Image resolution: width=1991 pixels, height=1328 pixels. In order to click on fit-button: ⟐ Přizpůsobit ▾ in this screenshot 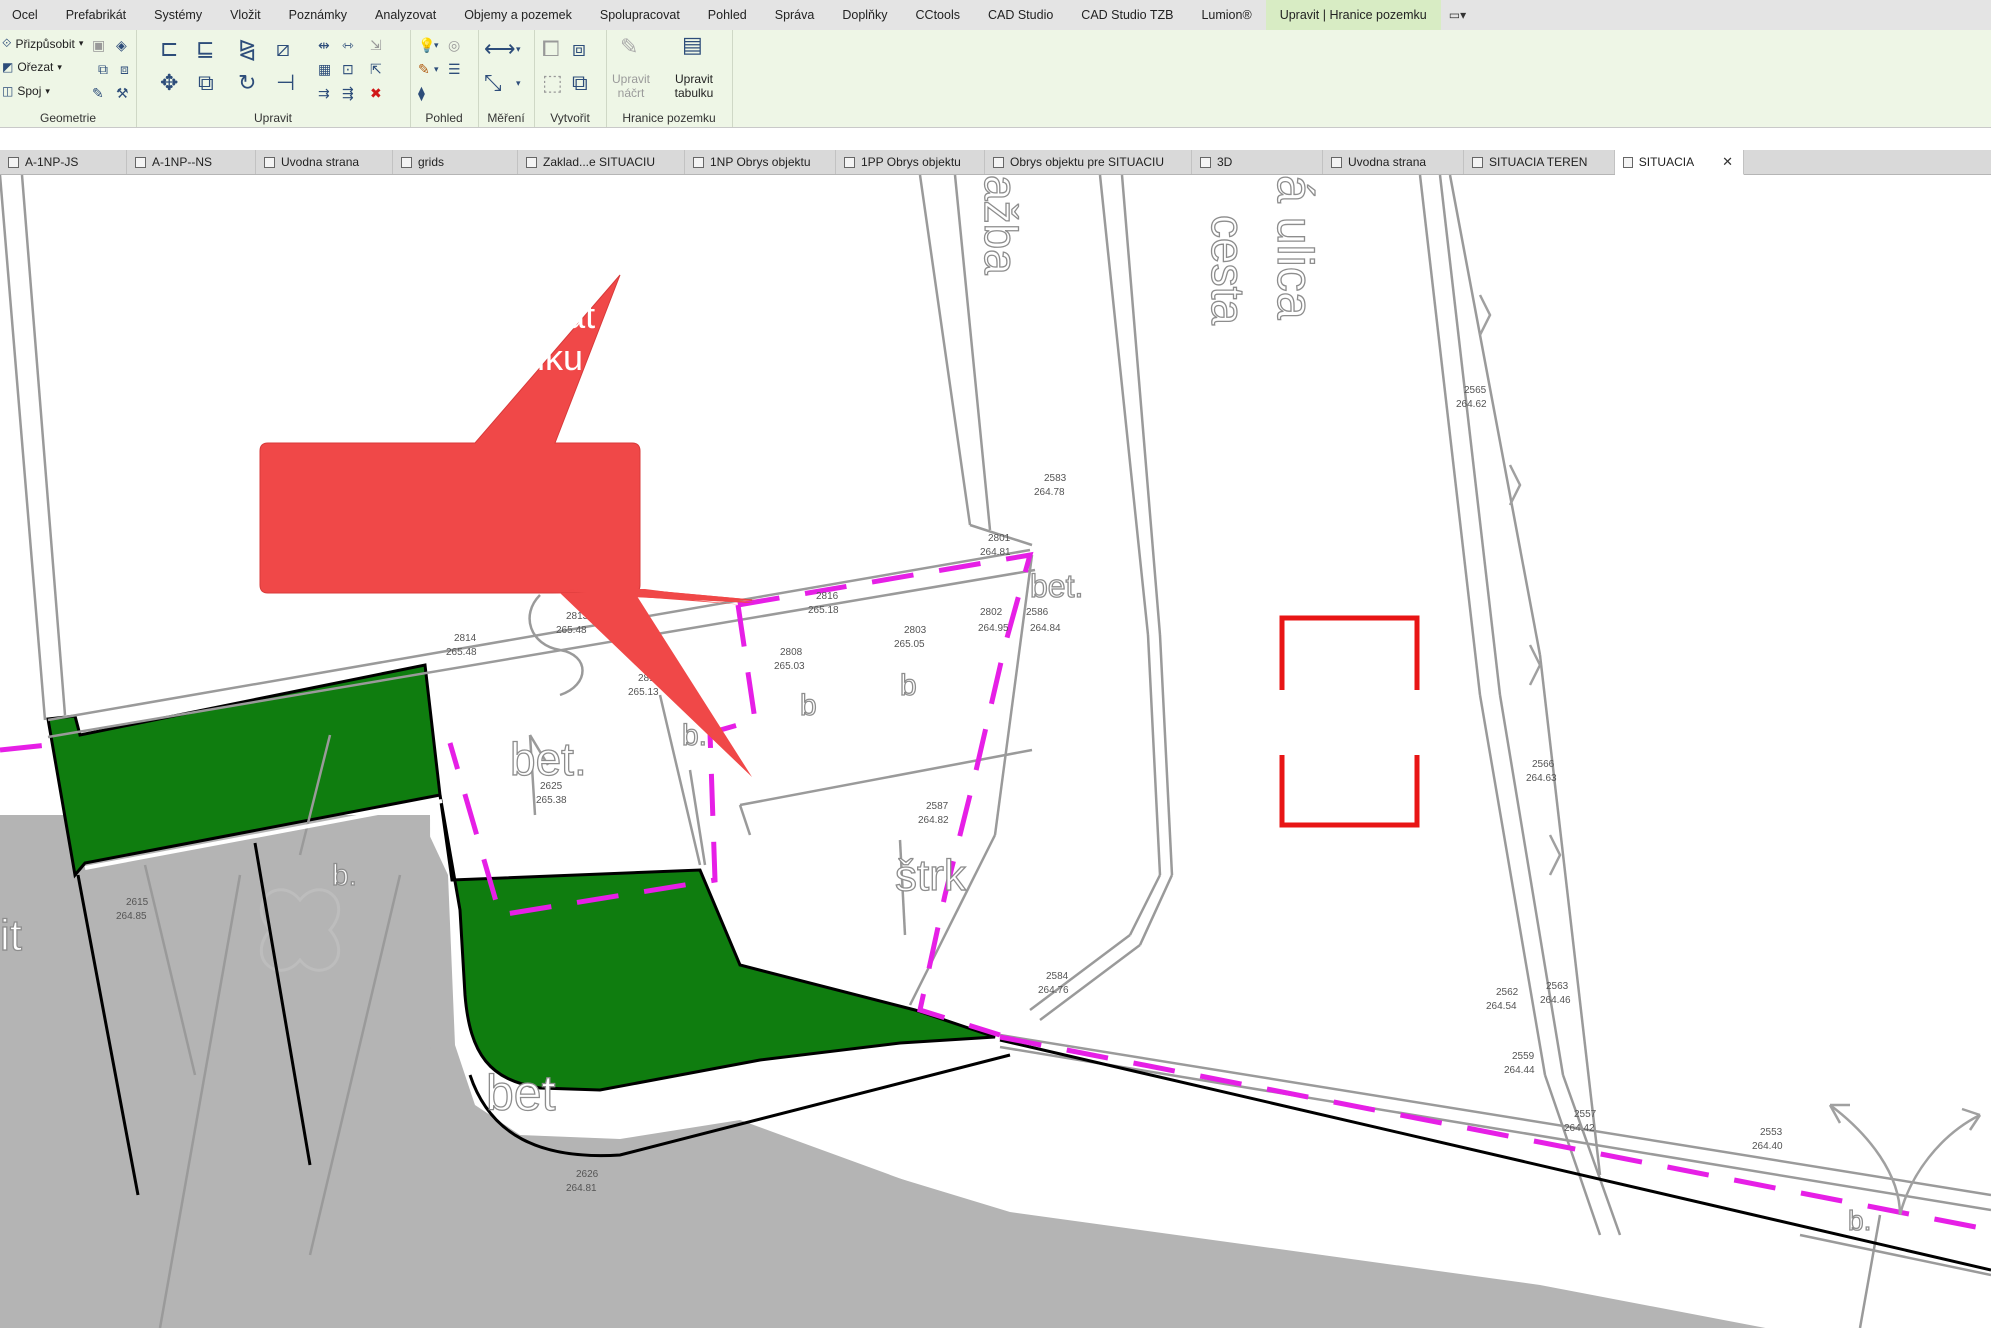, I will do `click(42, 43)`.